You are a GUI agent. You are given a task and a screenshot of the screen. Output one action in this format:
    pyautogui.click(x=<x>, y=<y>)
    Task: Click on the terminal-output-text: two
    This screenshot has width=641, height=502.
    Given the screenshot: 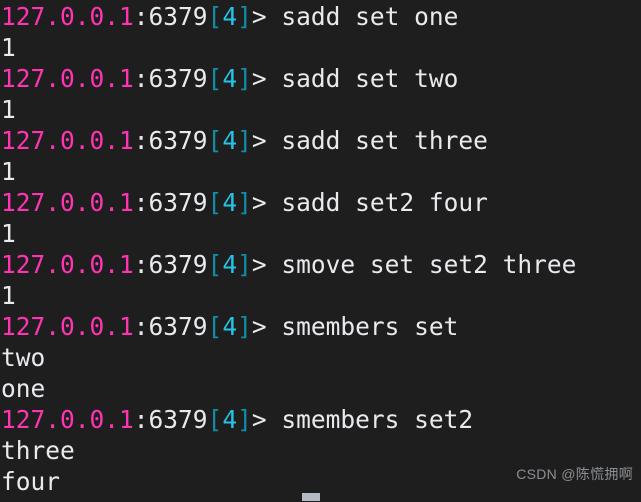 What is the action you would take?
    pyautogui.click(x=23, y=357)
    